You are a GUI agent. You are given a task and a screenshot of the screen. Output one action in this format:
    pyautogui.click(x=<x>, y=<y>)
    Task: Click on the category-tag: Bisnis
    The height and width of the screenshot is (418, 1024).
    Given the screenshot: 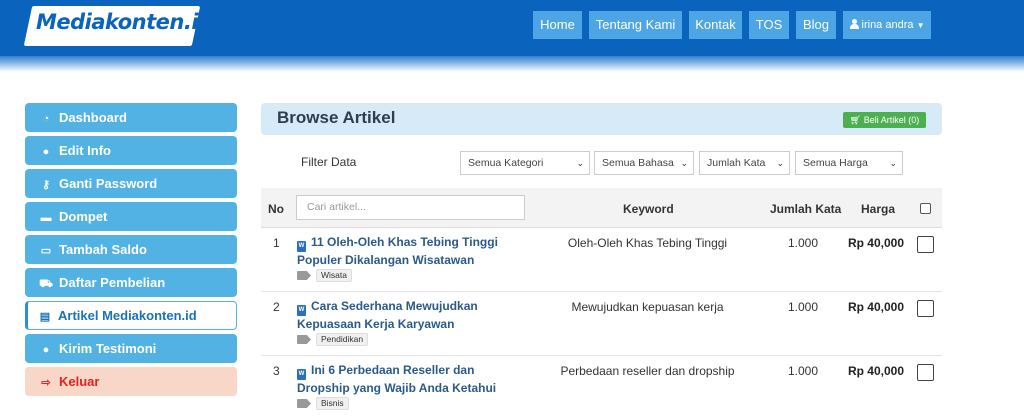 What is the action you would take?
    pyautogui.click(x=332, y=403)
    